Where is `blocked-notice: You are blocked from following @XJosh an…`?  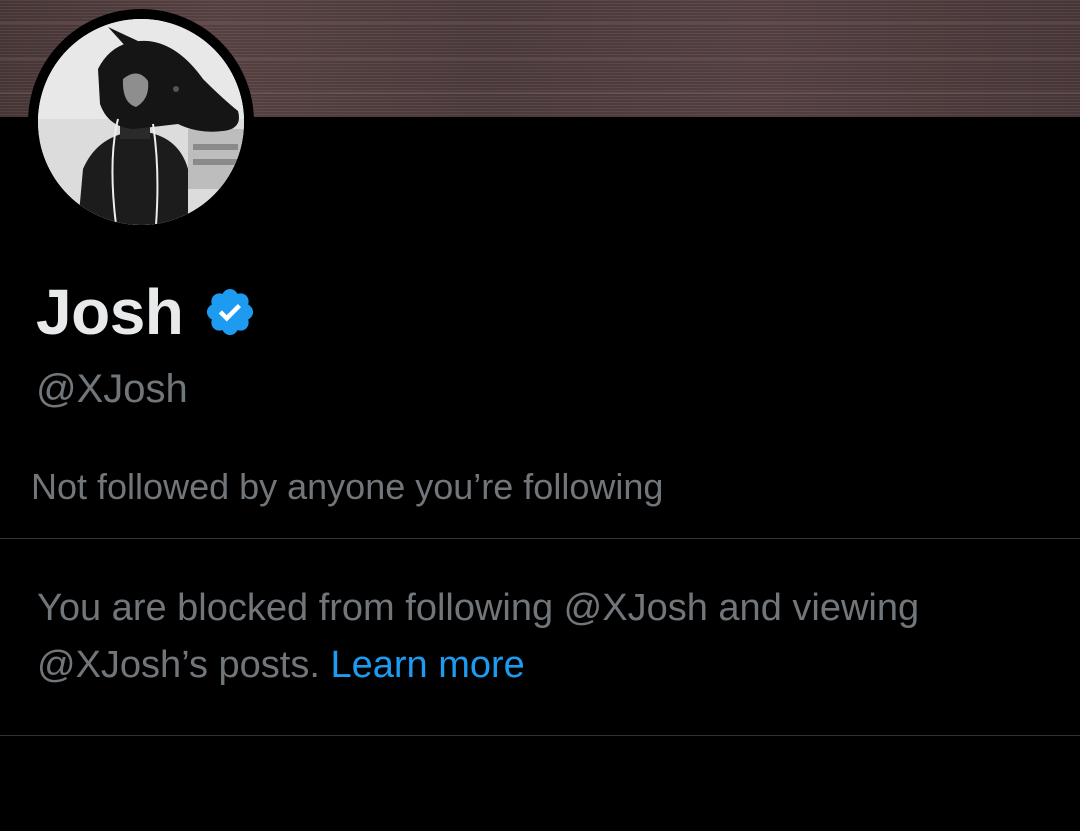 blocked-notice: You are blocked from following @XJosh an… is located at coordinates (542, 637).